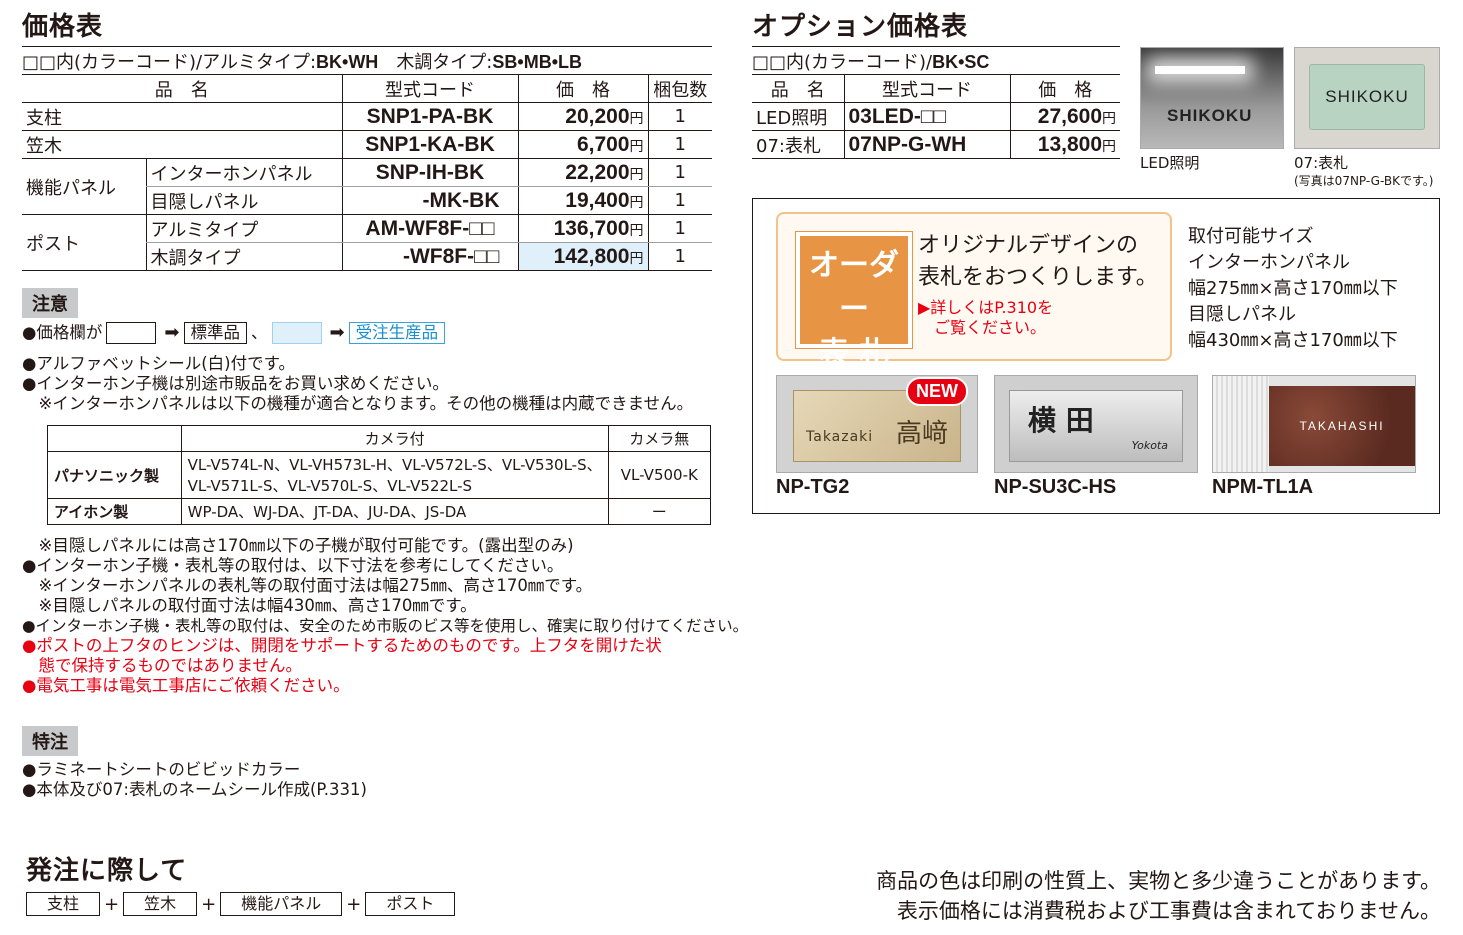  What do you see at coordinates (367, 116) in the screenshot?
I see `table-row: 支柱 SNP1-PA-BK 20,200円 1` at bounding box center [367, 116].